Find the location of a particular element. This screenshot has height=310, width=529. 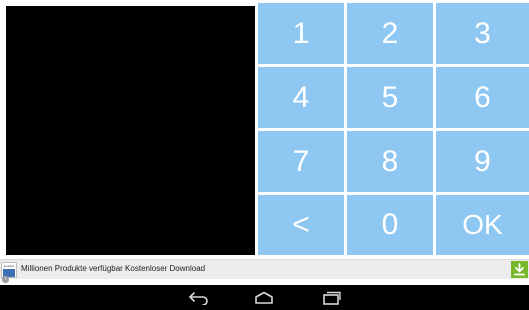

key-3: 3 is located at coordinates (482, 33).